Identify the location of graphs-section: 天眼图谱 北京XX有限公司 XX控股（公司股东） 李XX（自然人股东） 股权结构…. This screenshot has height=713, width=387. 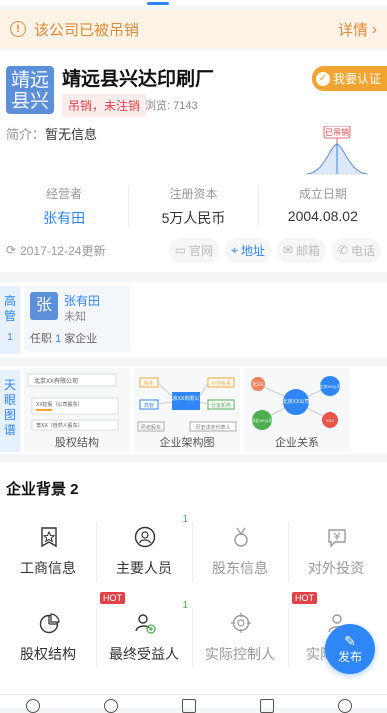
(193, 410).